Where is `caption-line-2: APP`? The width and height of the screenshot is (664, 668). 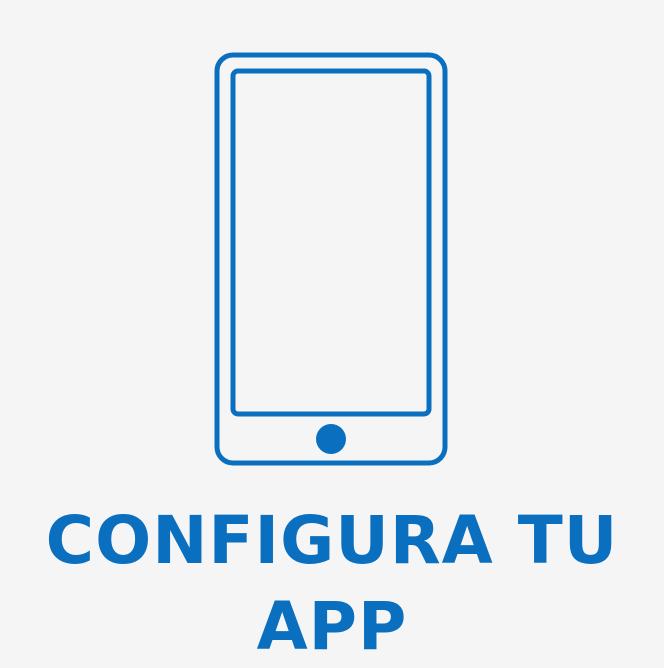
caption-line-2: APP is located at coordinates (332, 626).